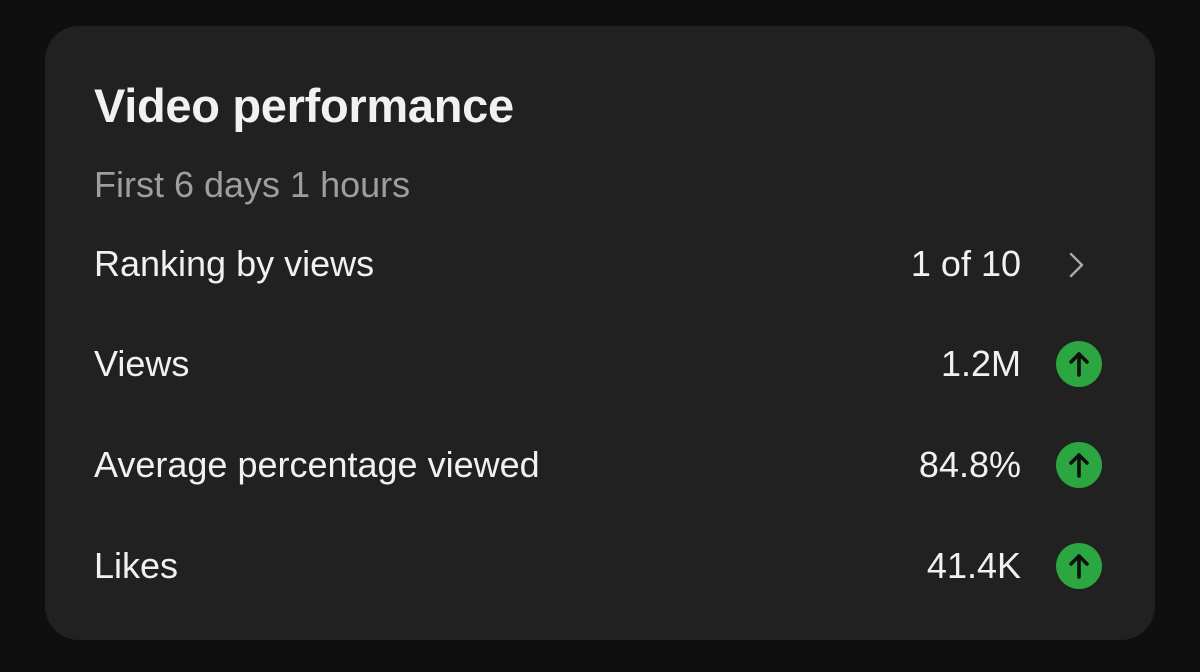  Describe the element at coordinates (317, 464) in the screenshot. I see `average-percentage-viewed-label: Average percentage viewed` at that location.